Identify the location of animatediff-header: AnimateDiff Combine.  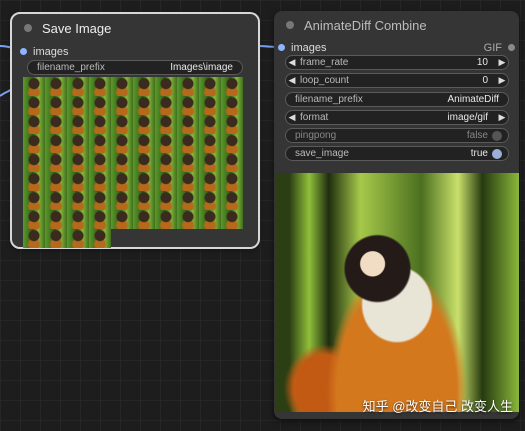
(396, 25).